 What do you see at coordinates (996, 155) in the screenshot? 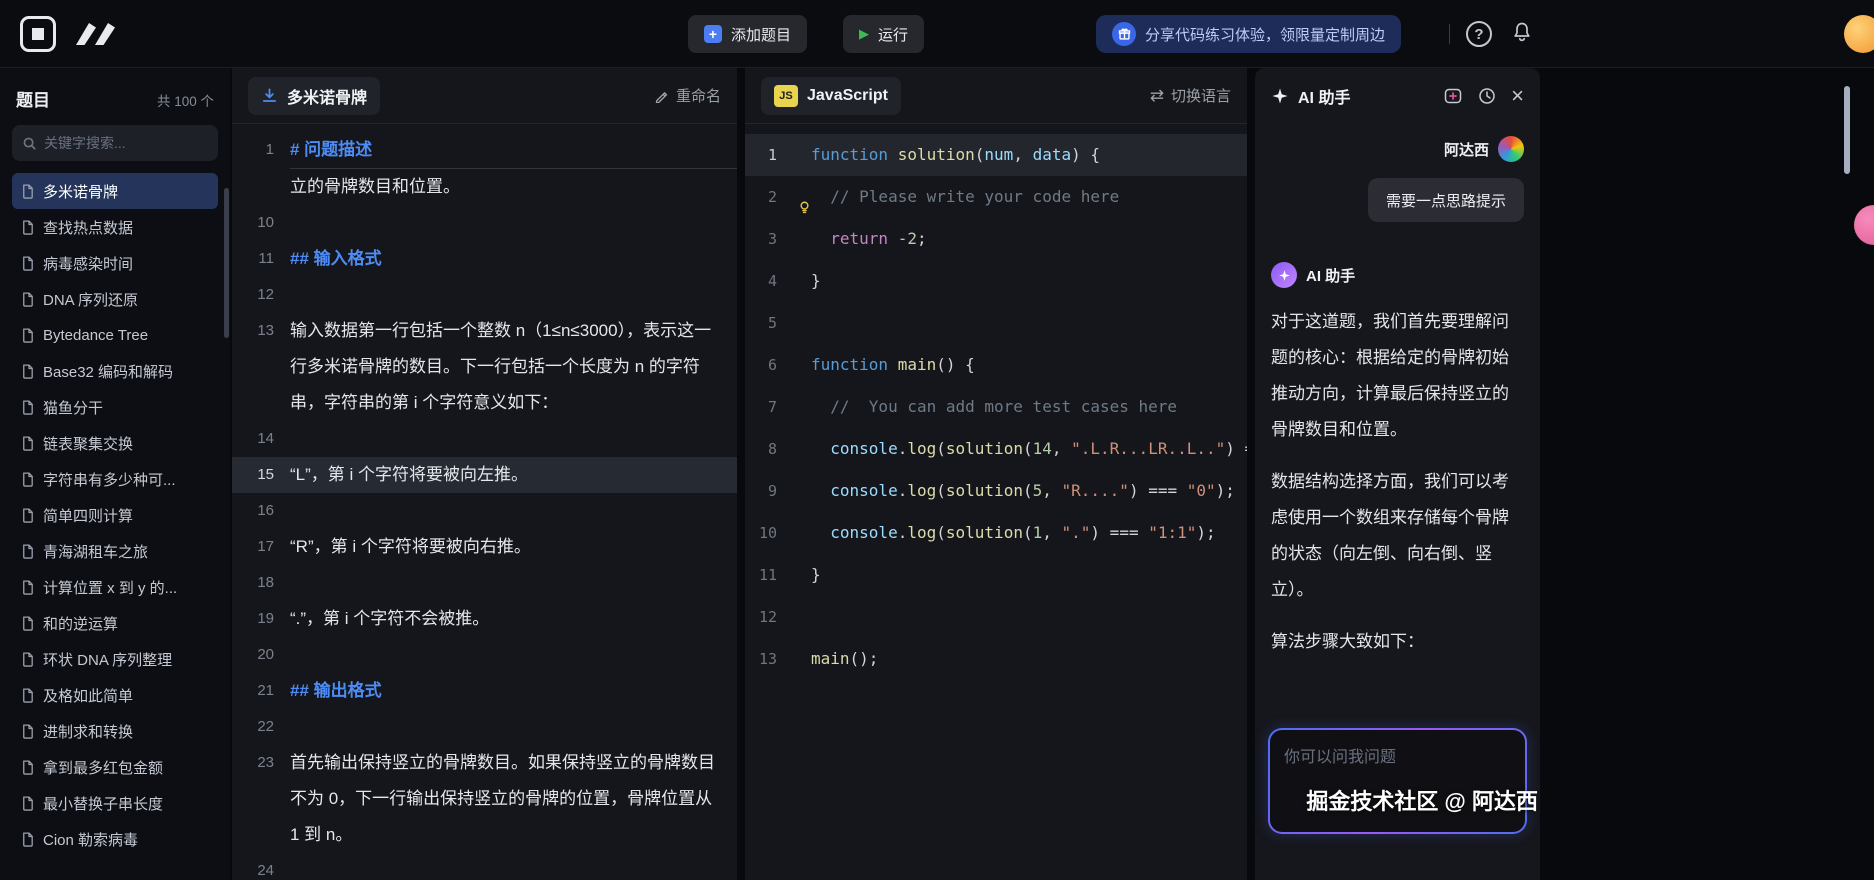
I see `code-line: 1 function solution(num, data) {` at bounding box center [996, 155].